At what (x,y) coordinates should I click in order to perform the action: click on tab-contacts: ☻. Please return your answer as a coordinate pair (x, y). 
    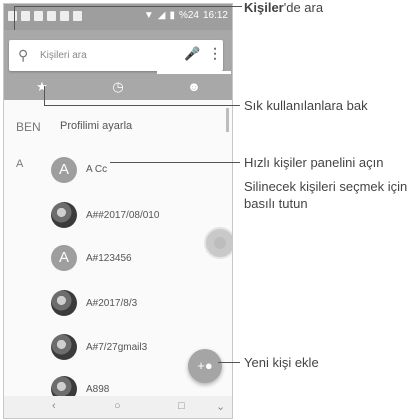
    Looking at the image, I should click on (194, 87).